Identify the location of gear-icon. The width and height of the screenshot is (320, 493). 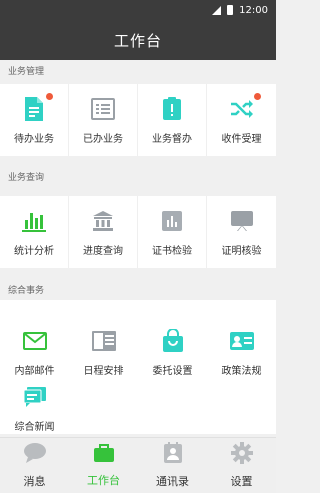
(241, 455).